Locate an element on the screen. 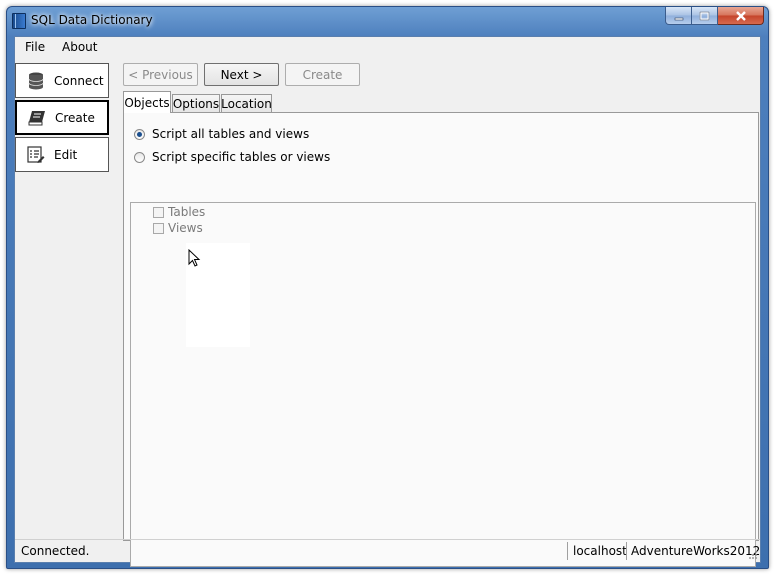 Image resolution: width=779 pixels, height=580 pixels. radio-script-all: Script all tables and views is located at coordinates (221, 134).